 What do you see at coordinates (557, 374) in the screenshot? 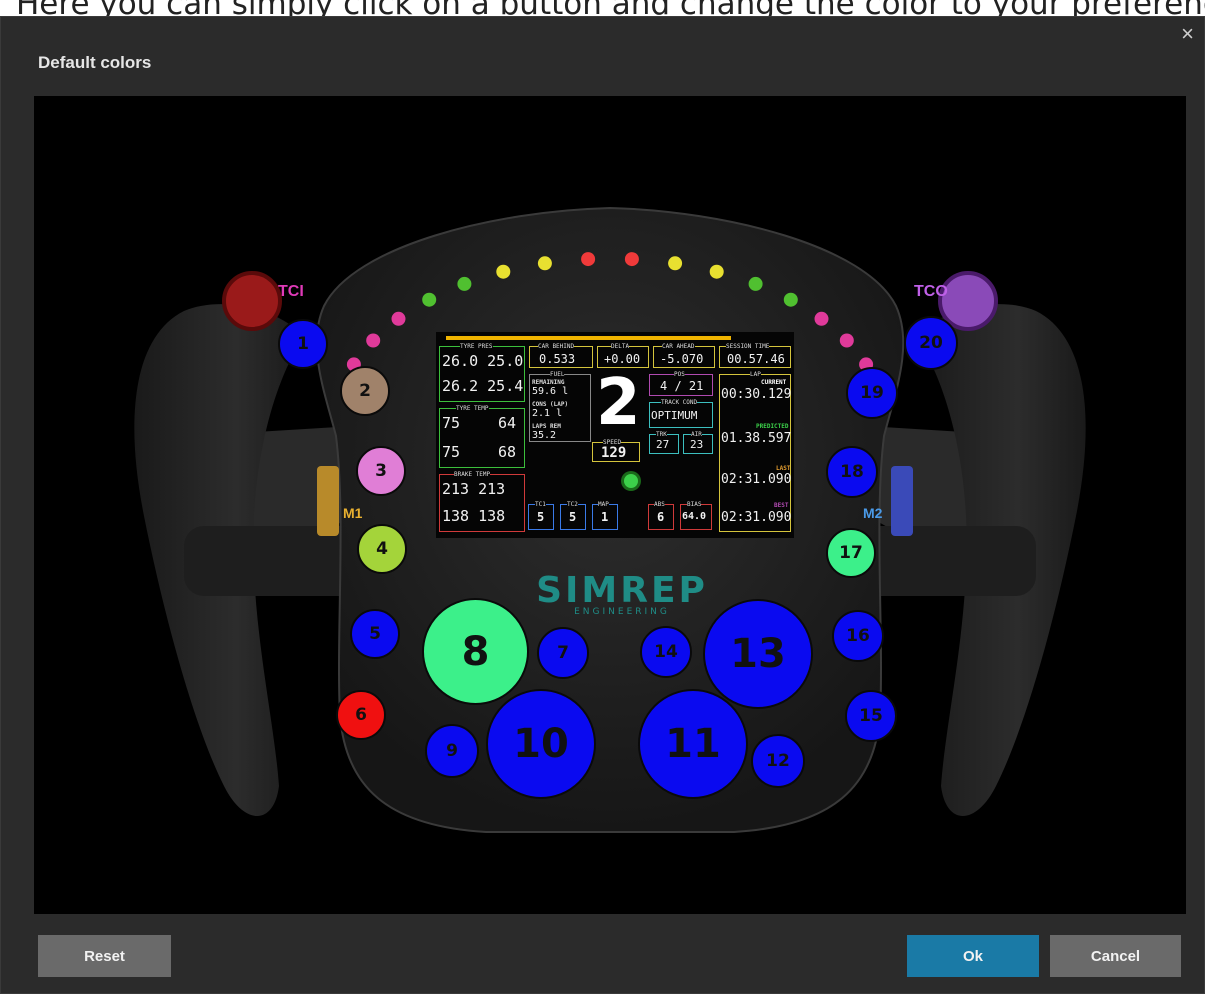
I see `fuel-label: FUEL` at bounding box center [557, 374].